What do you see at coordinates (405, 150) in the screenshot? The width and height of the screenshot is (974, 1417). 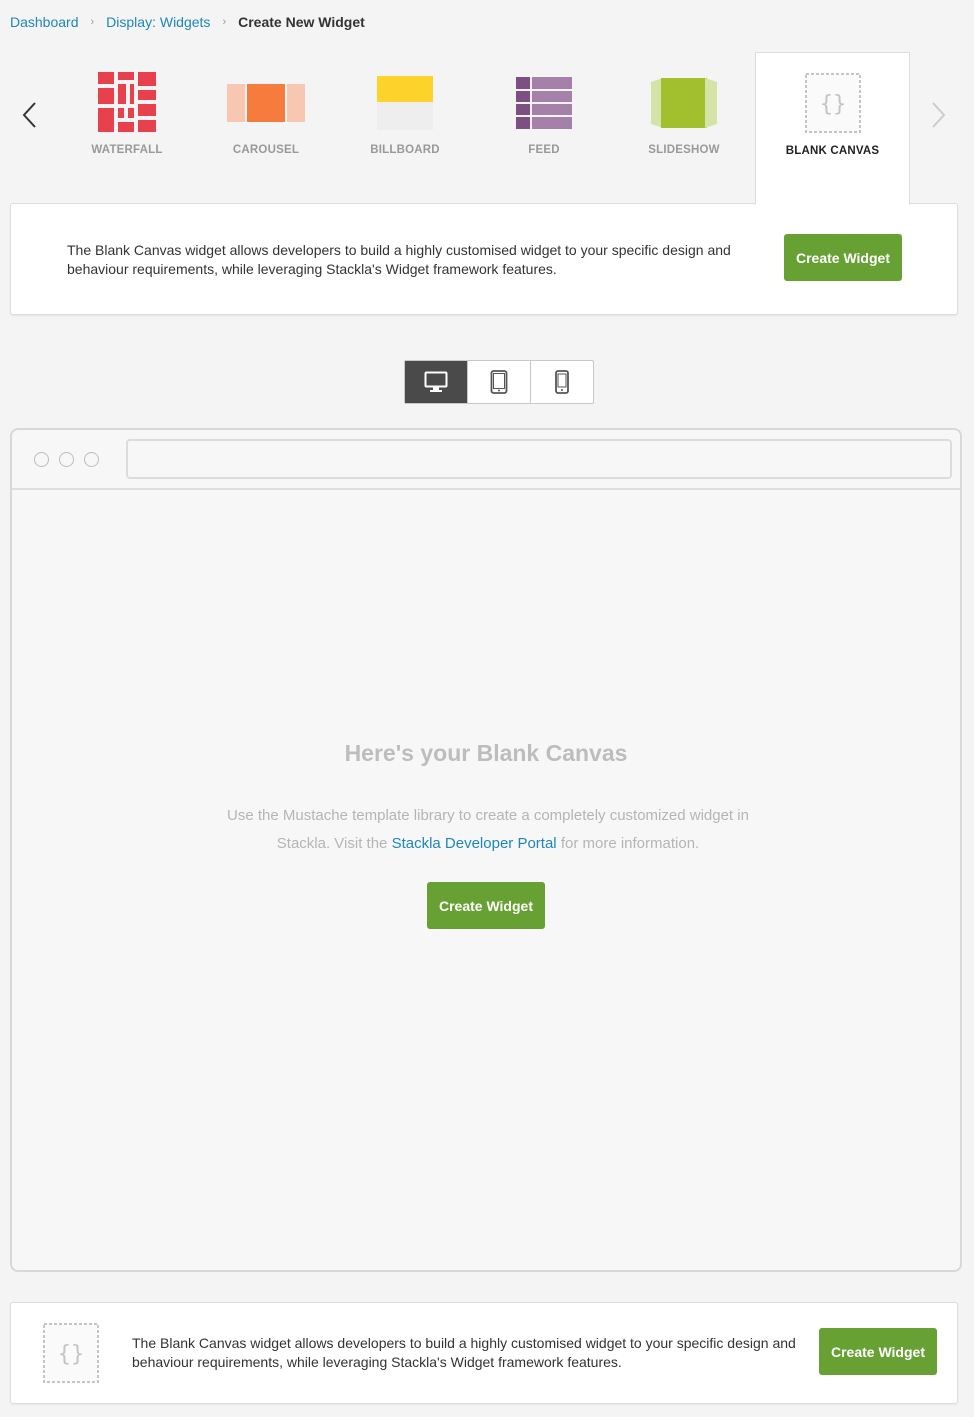 I see `widget-type-label: BILLBOARD` at bounding box center [405, 150].